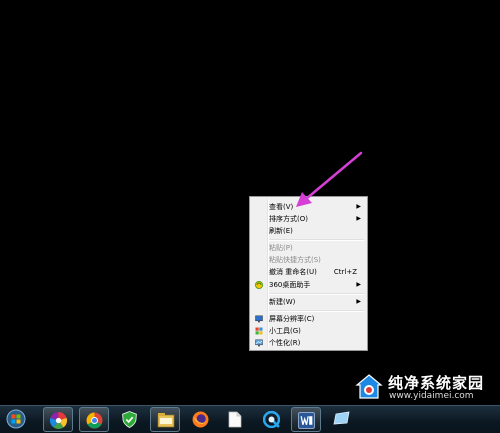  I want to click on watermark-url: www.yidaimei.com, so click(431, 396).